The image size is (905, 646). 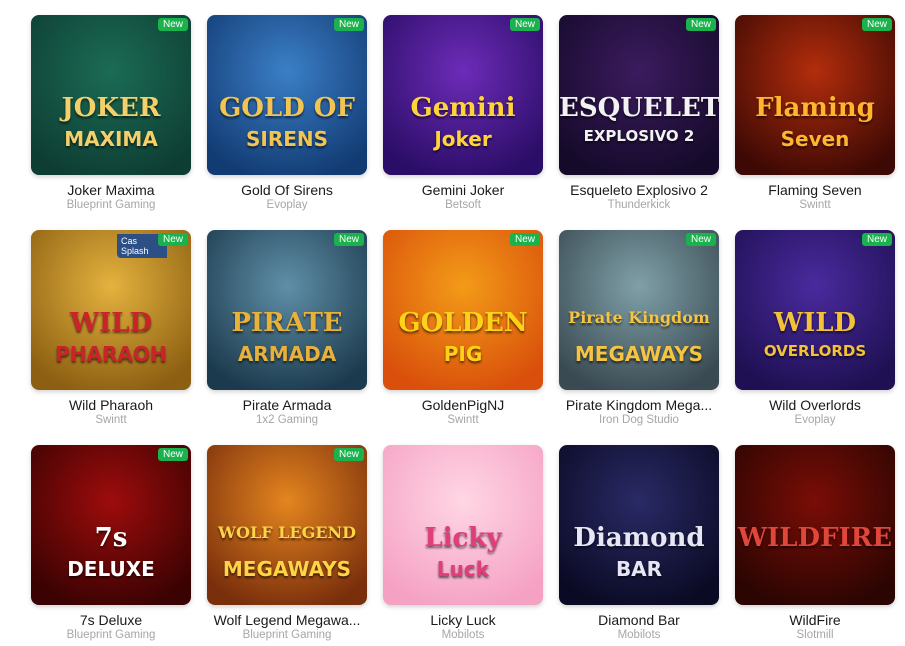 I want to click on game-title: Gemini Joker, so click(x=463, y=190).